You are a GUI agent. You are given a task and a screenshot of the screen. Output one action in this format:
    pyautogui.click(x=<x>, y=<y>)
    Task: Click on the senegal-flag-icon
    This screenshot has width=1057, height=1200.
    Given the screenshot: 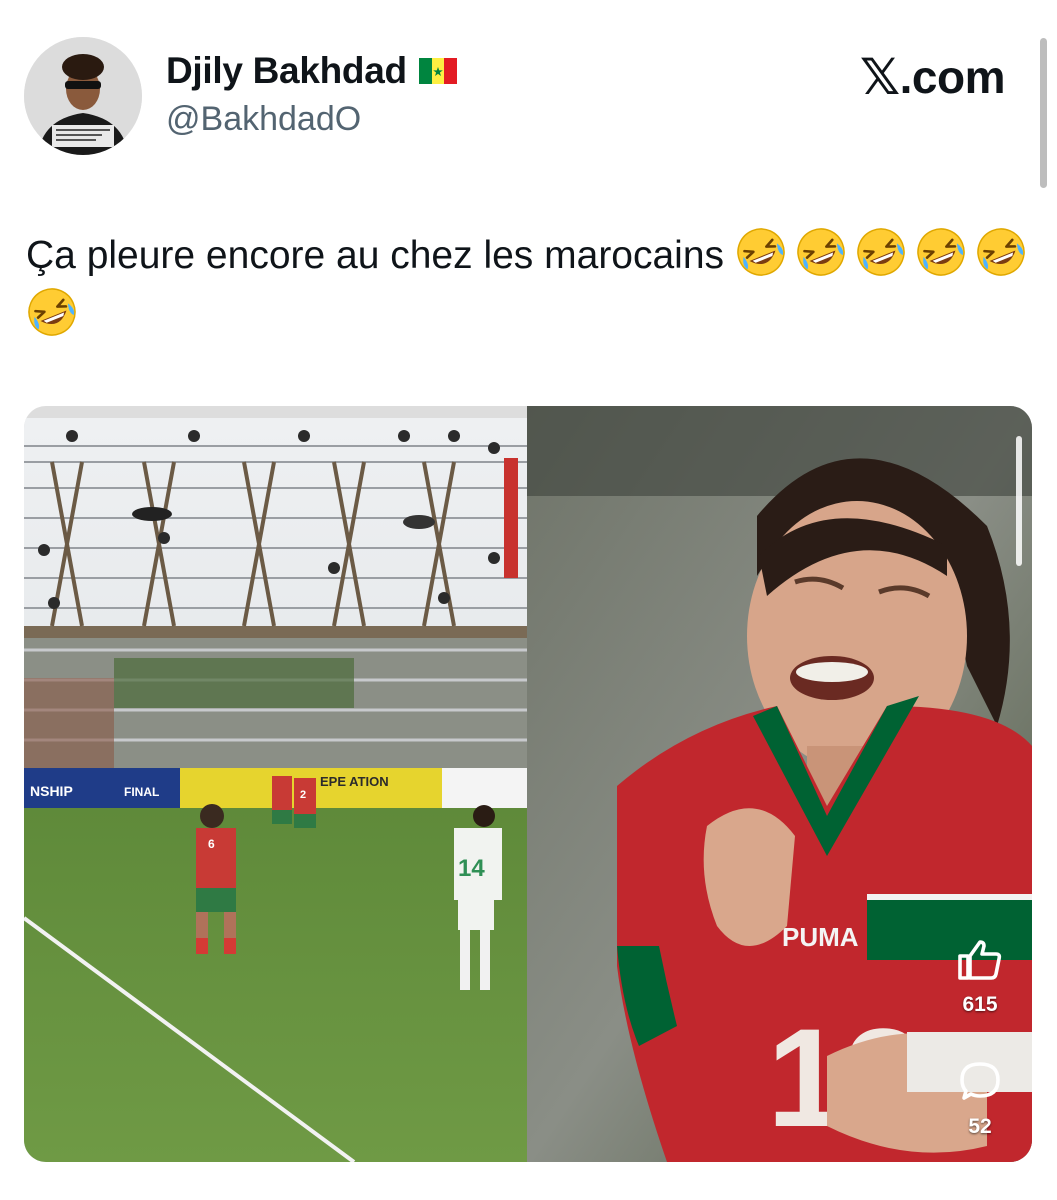 What is the action you would take?
    pyautogui.click(x=437, y=71)
    